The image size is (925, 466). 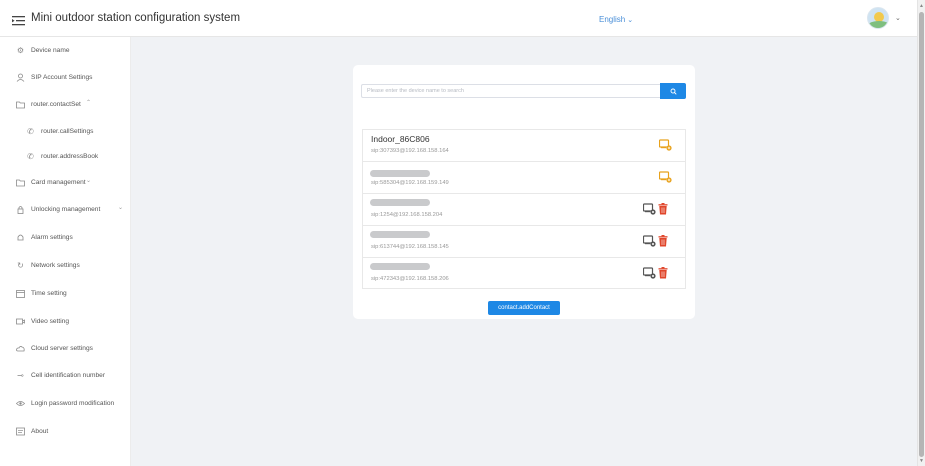 What do you see at coordinates (410, 279) in the screenshot?
I see `contact-sip: sip:472343@192.168.158.206` at bounding box center [410, 279].